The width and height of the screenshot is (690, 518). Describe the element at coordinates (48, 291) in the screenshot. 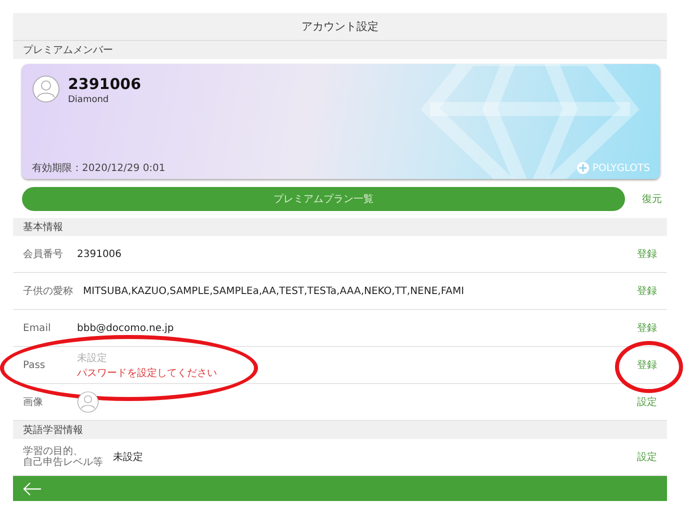

I see `field-label: 子供の愛称` at that location.